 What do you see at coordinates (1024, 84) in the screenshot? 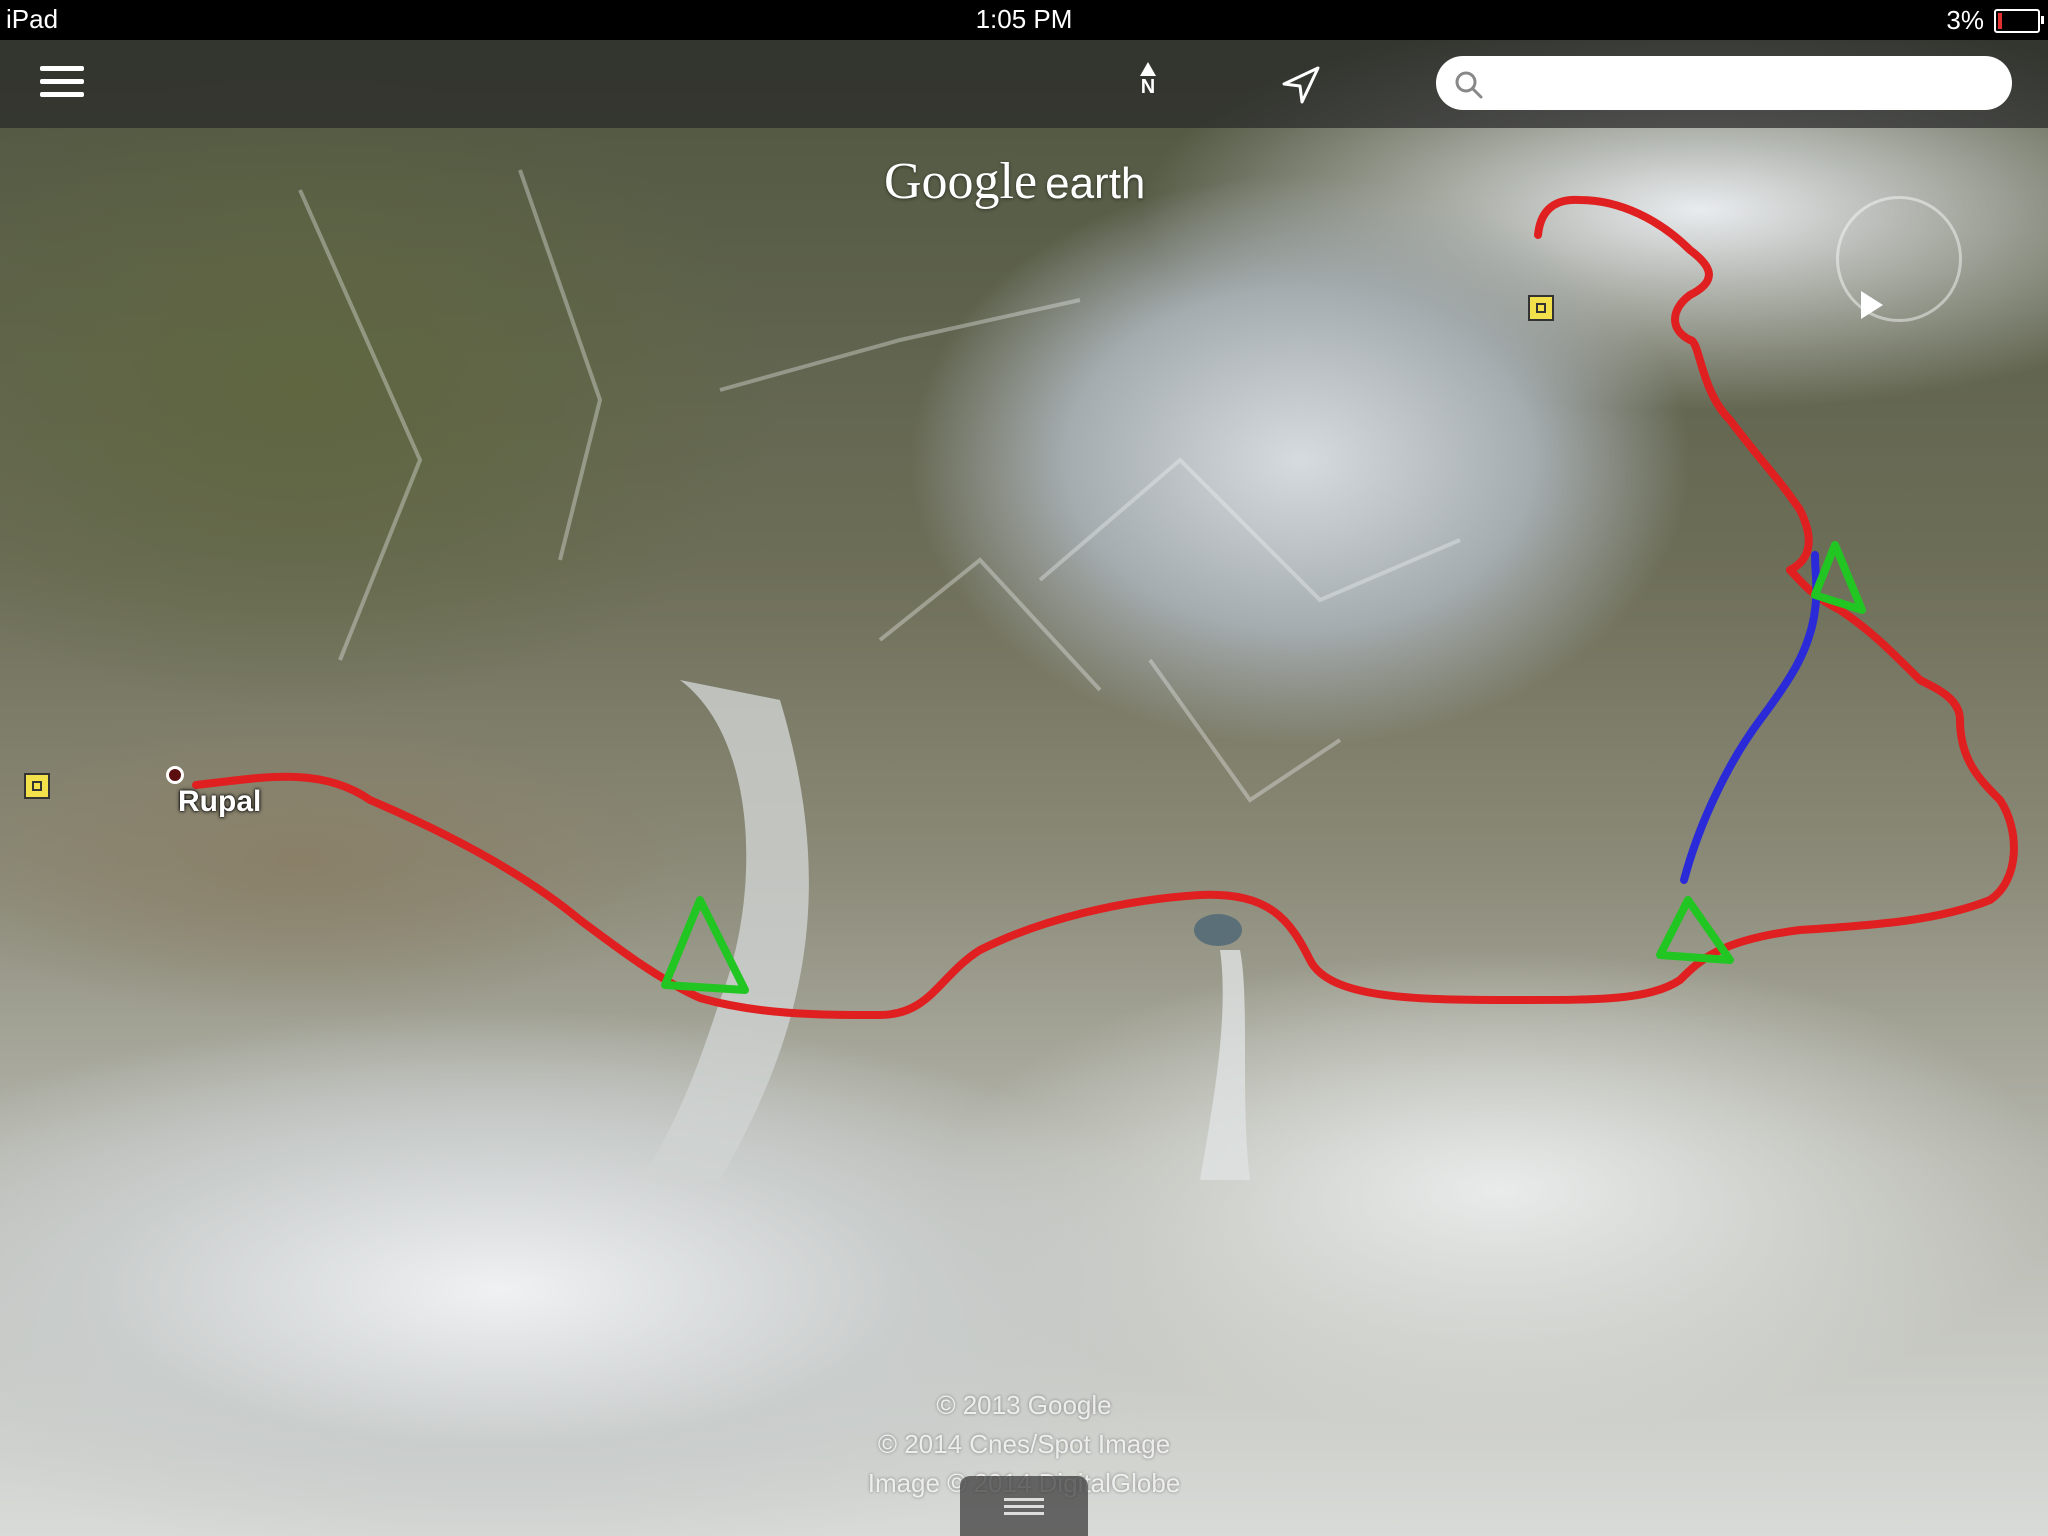
I see `toolbar: N` at bounding box center [1024, 84].